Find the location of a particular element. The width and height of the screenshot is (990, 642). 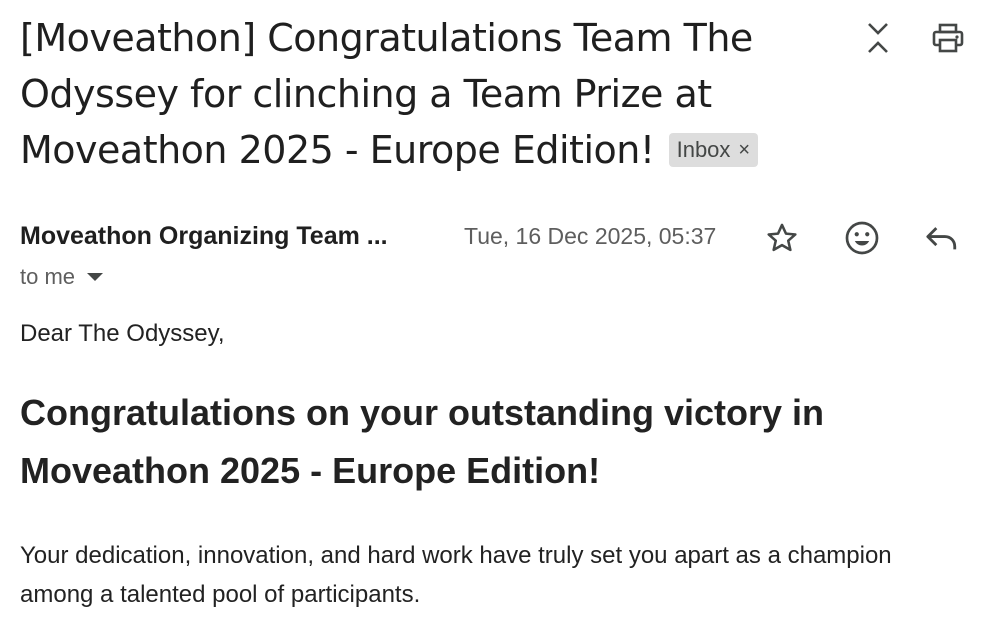

inbox-label-chip: Inbox × is located at coordinates (713, 150).